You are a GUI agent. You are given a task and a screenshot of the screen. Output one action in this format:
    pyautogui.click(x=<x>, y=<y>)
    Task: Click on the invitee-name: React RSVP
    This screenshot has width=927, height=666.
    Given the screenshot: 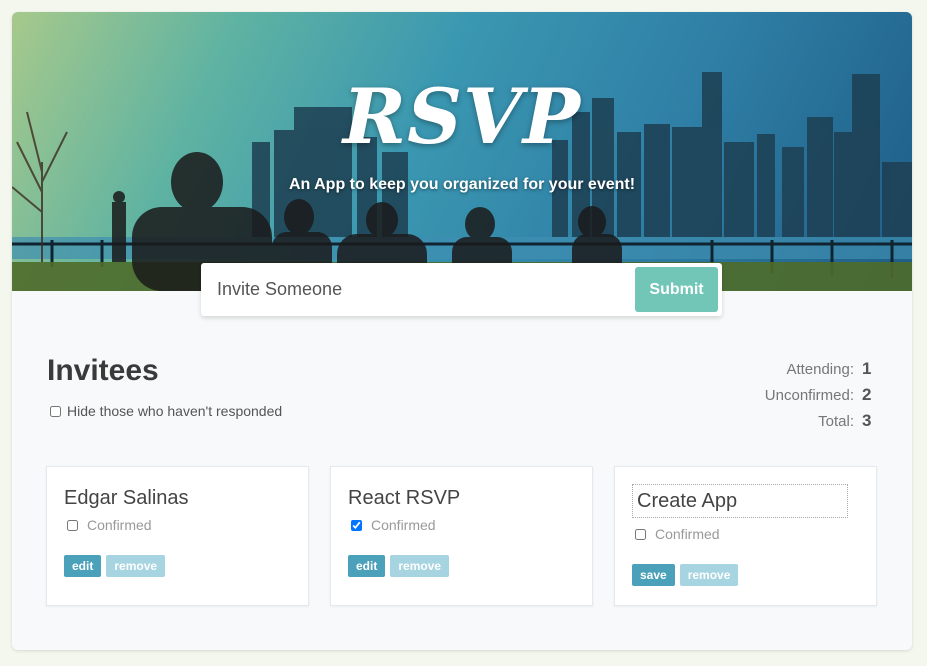 What is the action you would take?
    pyautogui.click(x=404, y=498)
    